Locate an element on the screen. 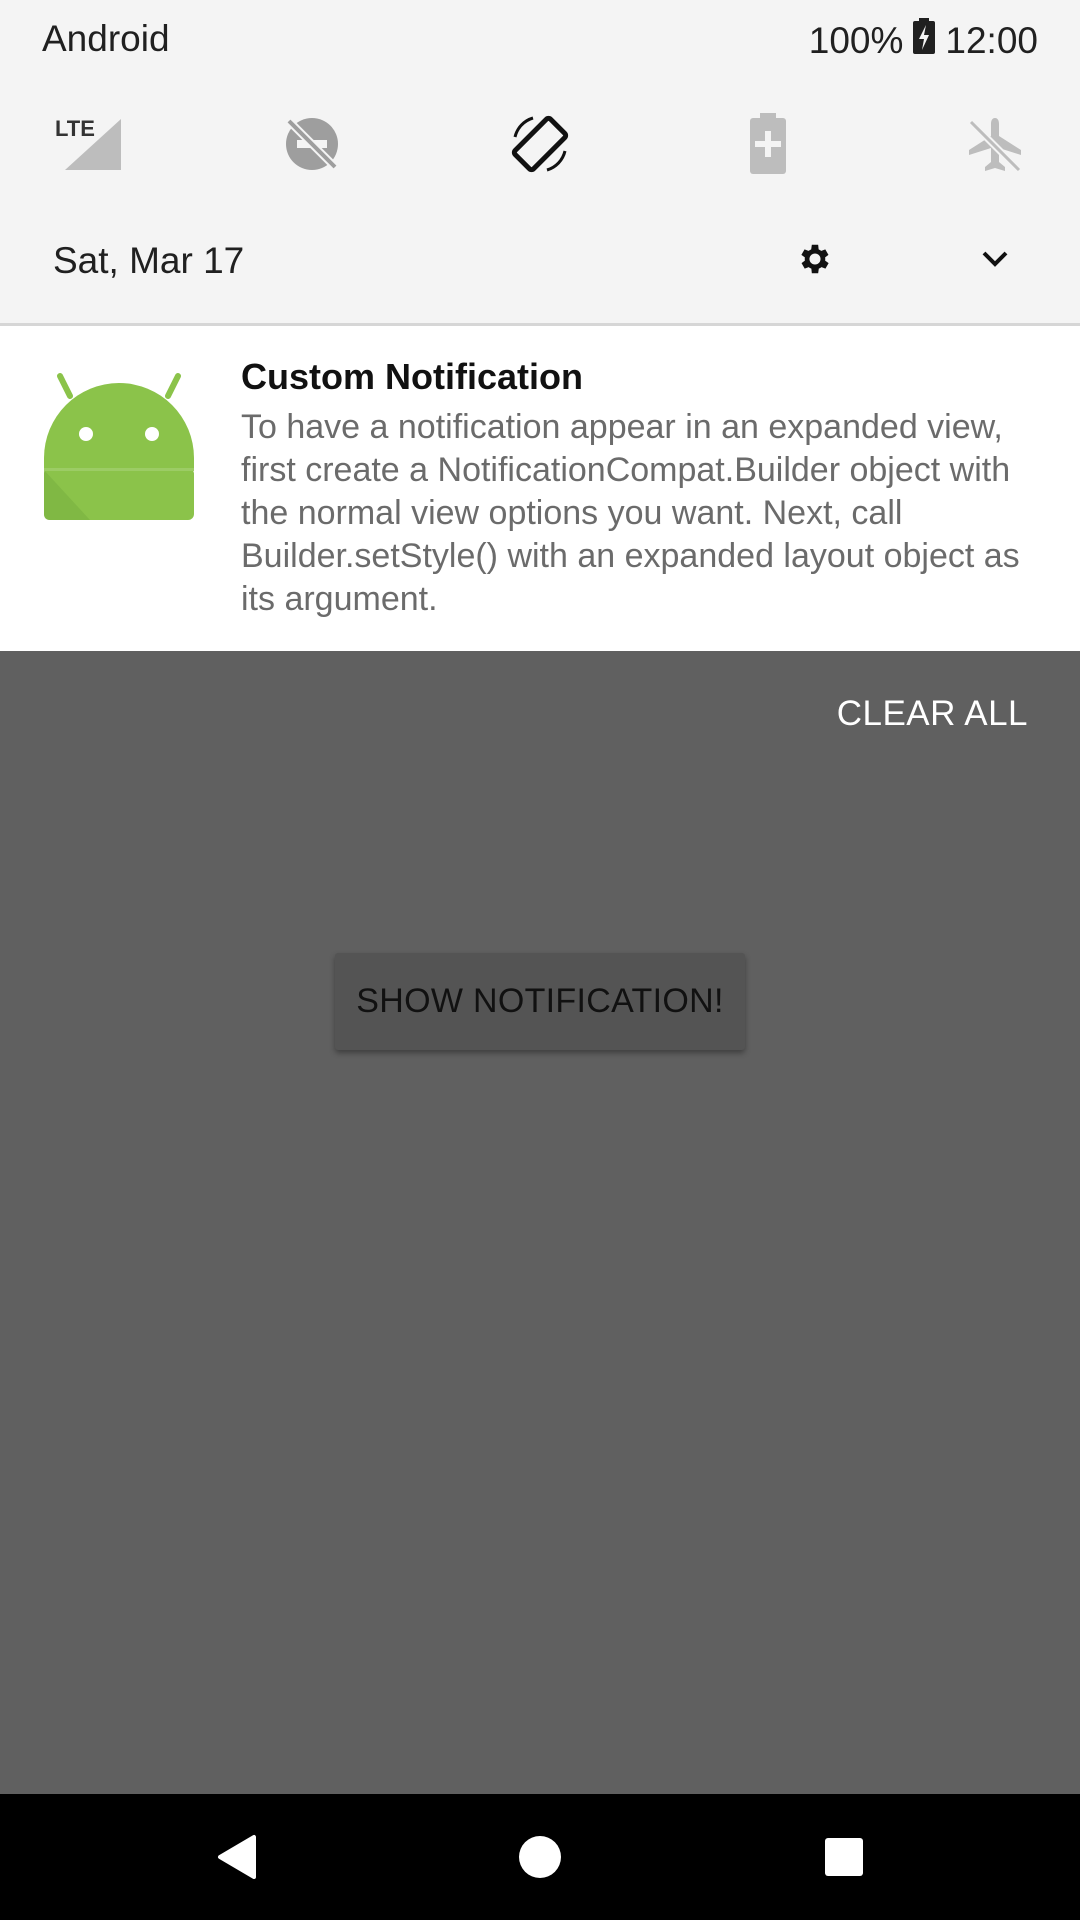  android-robot-icon is located at coordinates (120, 442).